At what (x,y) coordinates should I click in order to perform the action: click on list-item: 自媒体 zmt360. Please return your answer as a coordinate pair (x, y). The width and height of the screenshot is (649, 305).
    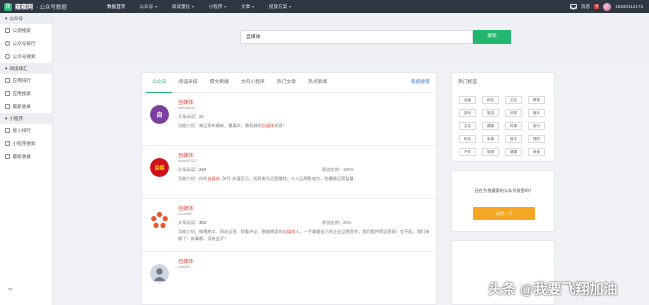
    Looking at the image, I should click on (289, 278).